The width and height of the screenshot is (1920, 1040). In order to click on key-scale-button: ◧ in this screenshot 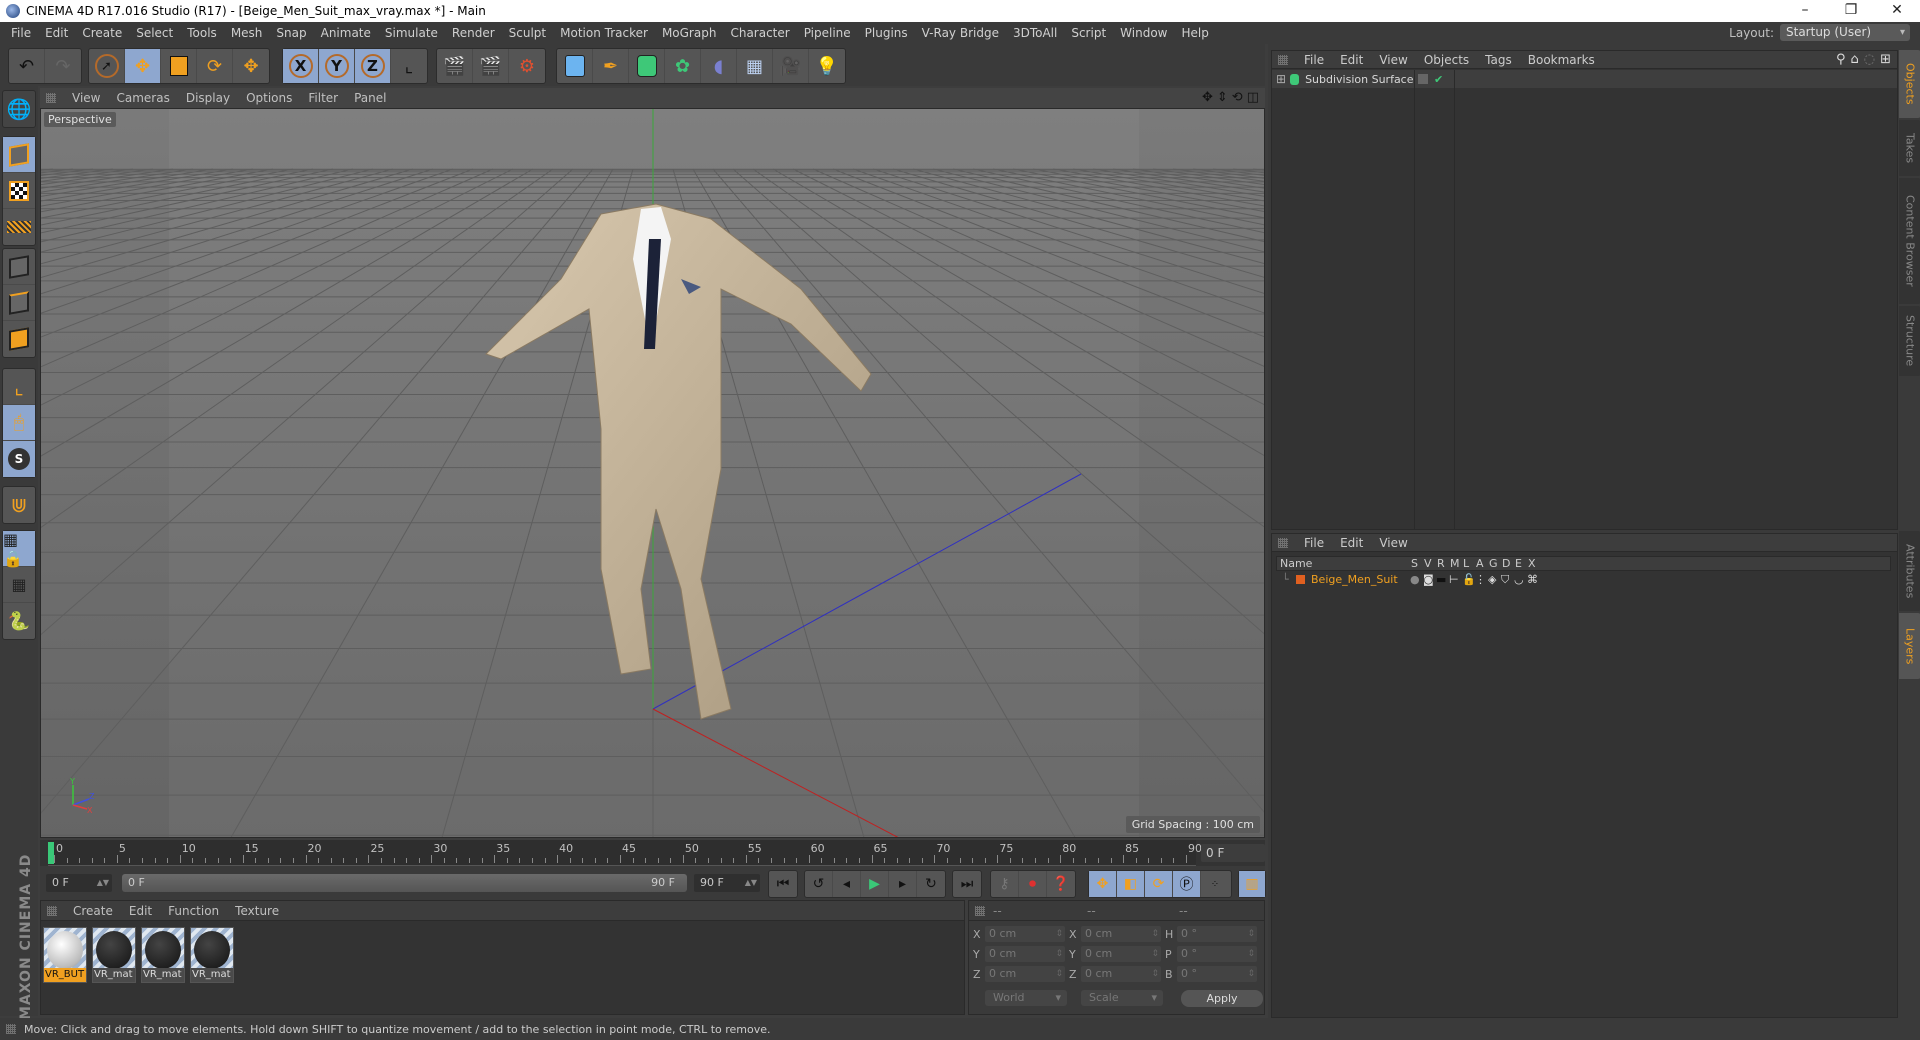, I will do `click(1131, 884)`.